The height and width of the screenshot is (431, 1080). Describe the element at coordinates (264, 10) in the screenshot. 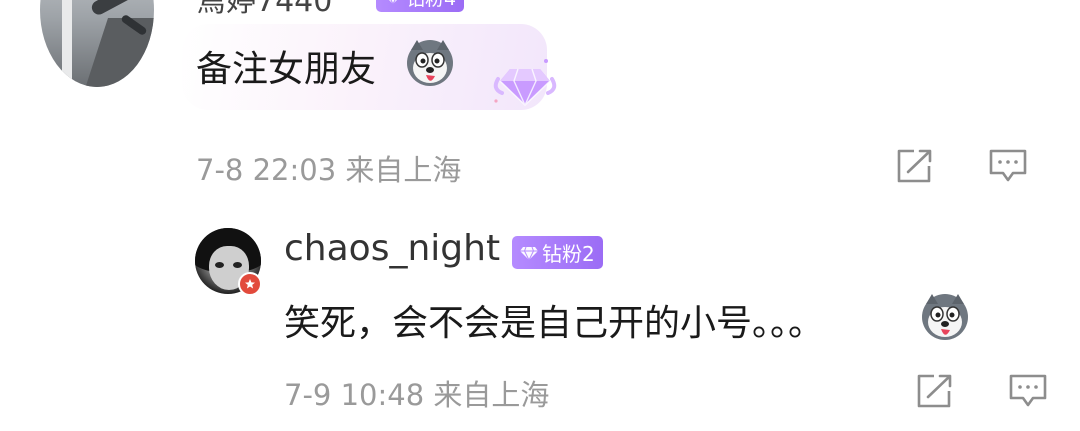

I see `comment1-username: 焉婷7440` at that location.